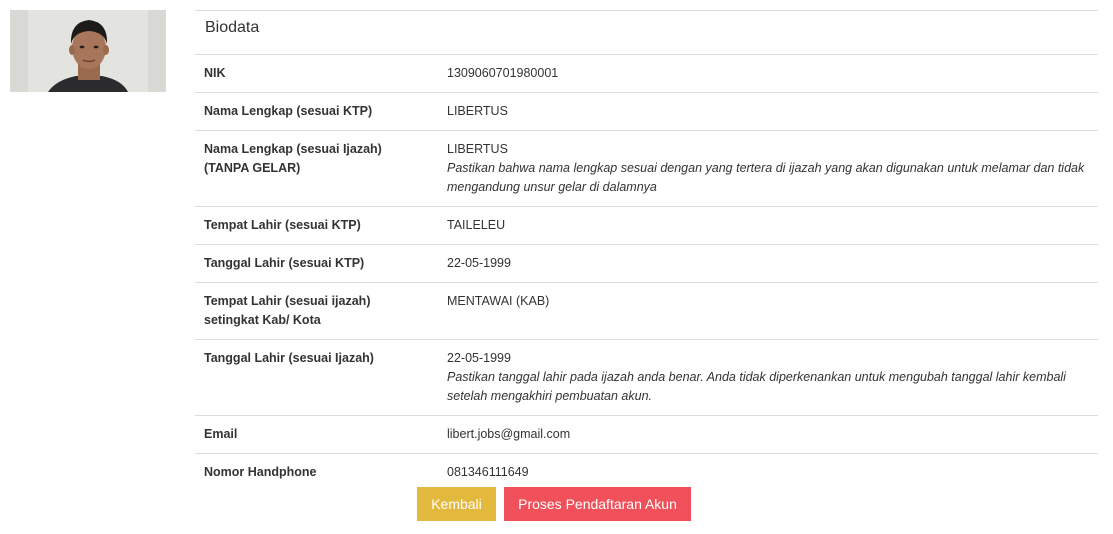  I want to click on field-value-cell: 22-05-1999, so click(768, 263).